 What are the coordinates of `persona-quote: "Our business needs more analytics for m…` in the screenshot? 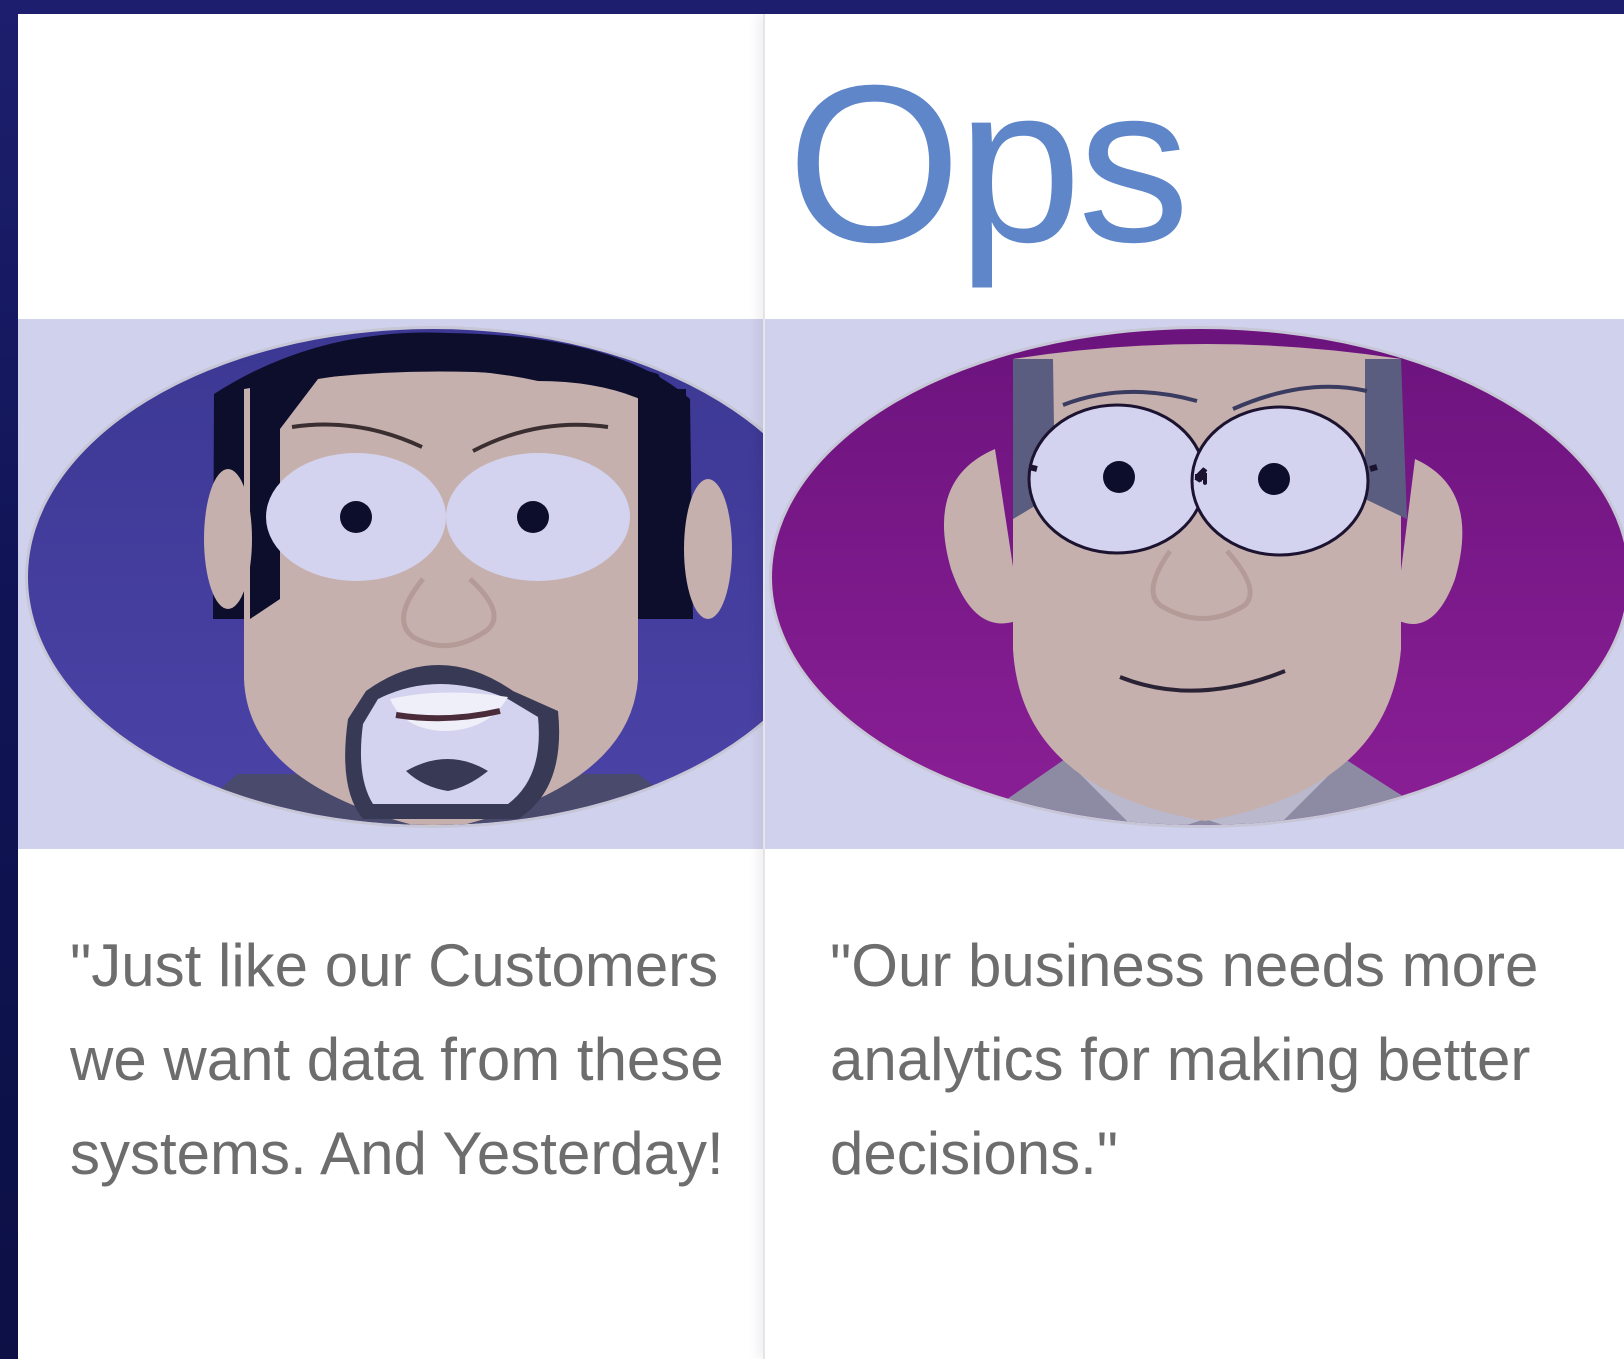 It's located at (1184, 1060).